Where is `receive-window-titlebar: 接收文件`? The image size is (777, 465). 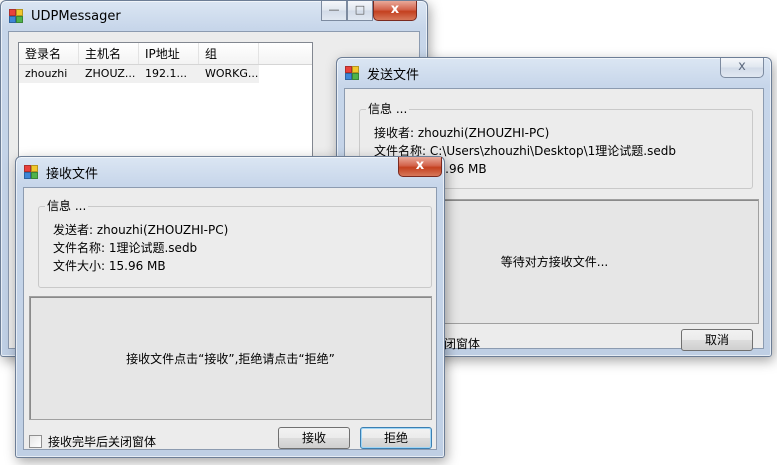
receive-window-titlebar: 接收文件 is located at coordinates (230, 172).